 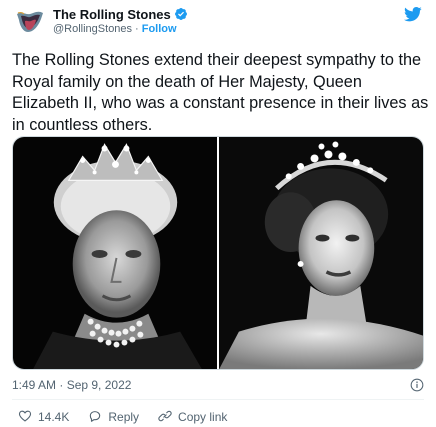 I want to click on like-button: 14.4K, so click(x=43, y=417).